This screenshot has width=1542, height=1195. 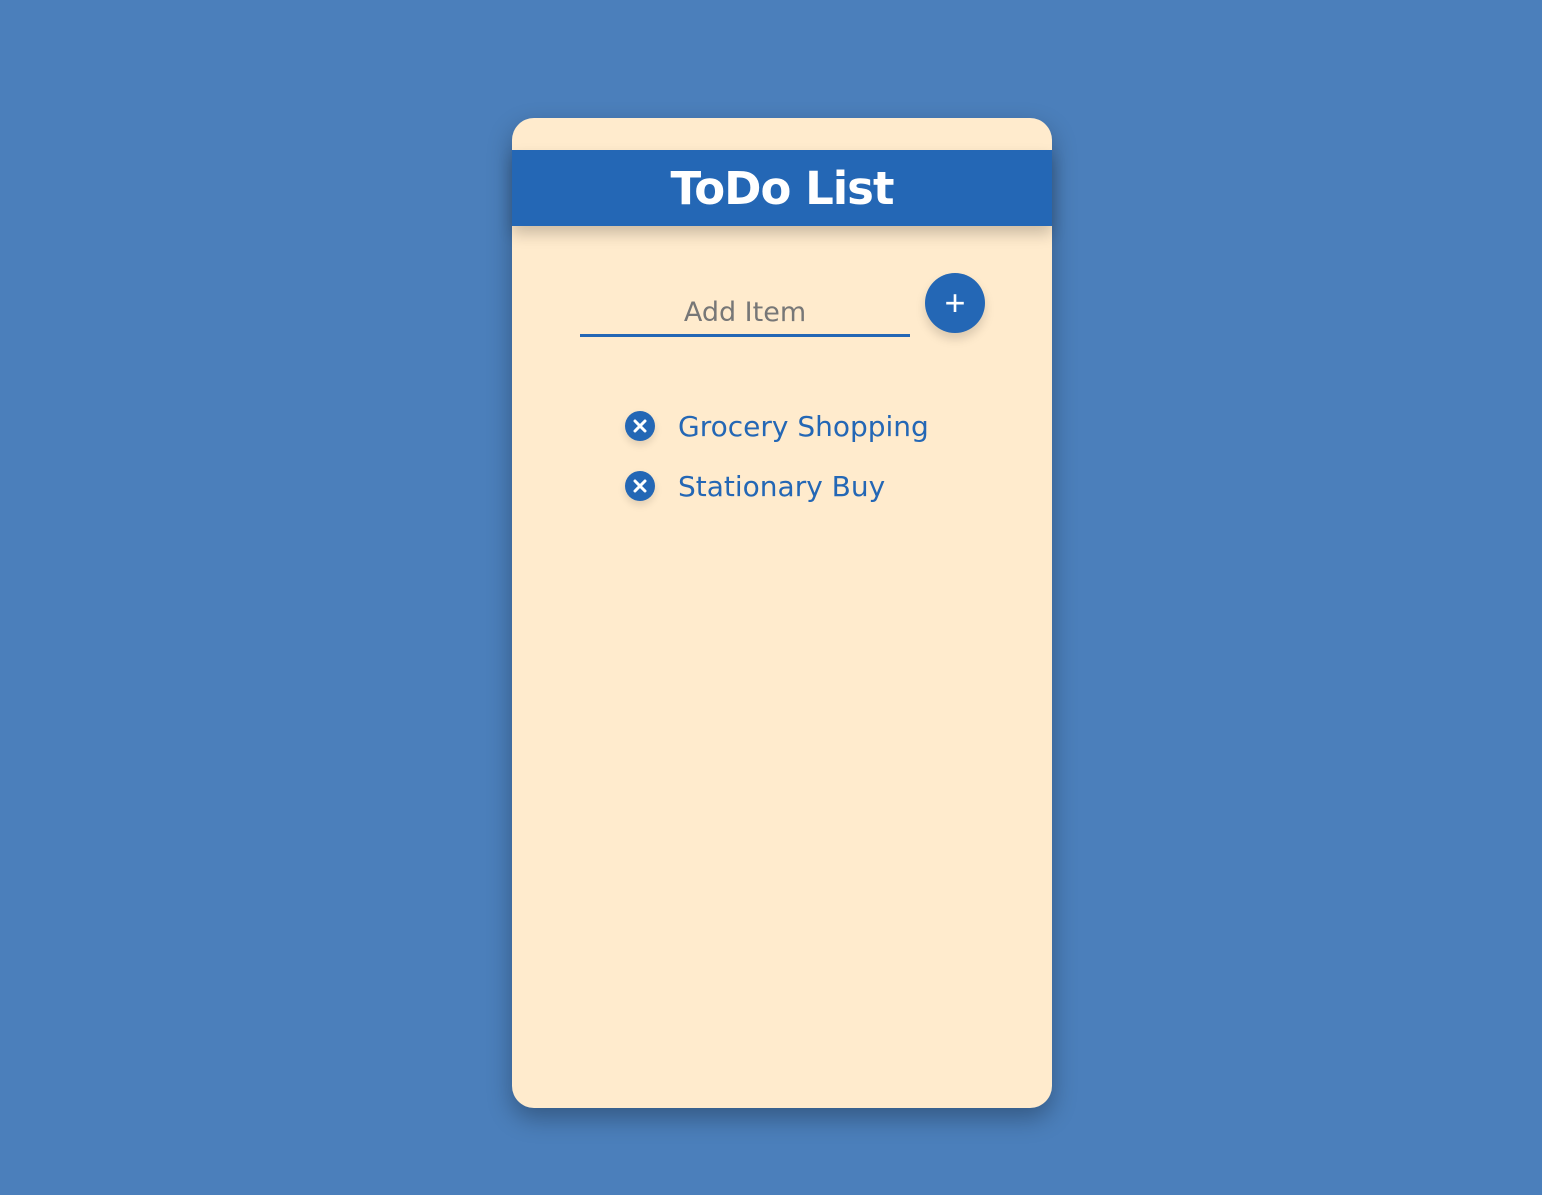 I want to click on list-item-text: Grocery Shopping, so click(x=803, y=426).